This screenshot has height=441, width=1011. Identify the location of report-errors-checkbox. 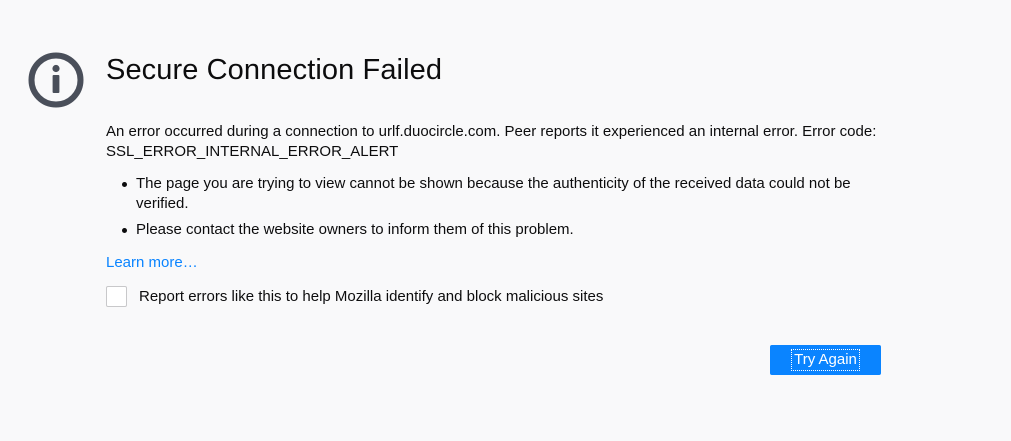
(116, 296).